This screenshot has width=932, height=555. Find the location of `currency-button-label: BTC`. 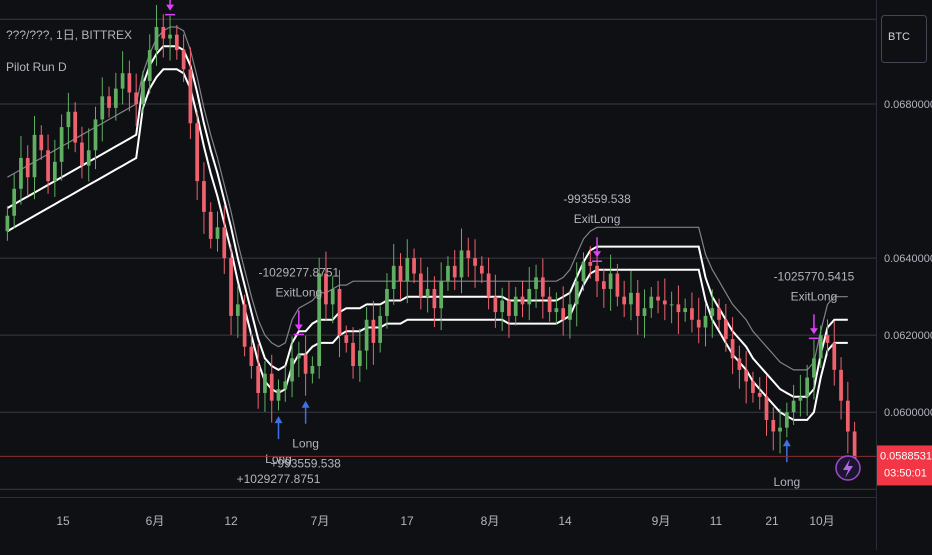

currency-button-label: BTC is located at coordinates (899, 37).